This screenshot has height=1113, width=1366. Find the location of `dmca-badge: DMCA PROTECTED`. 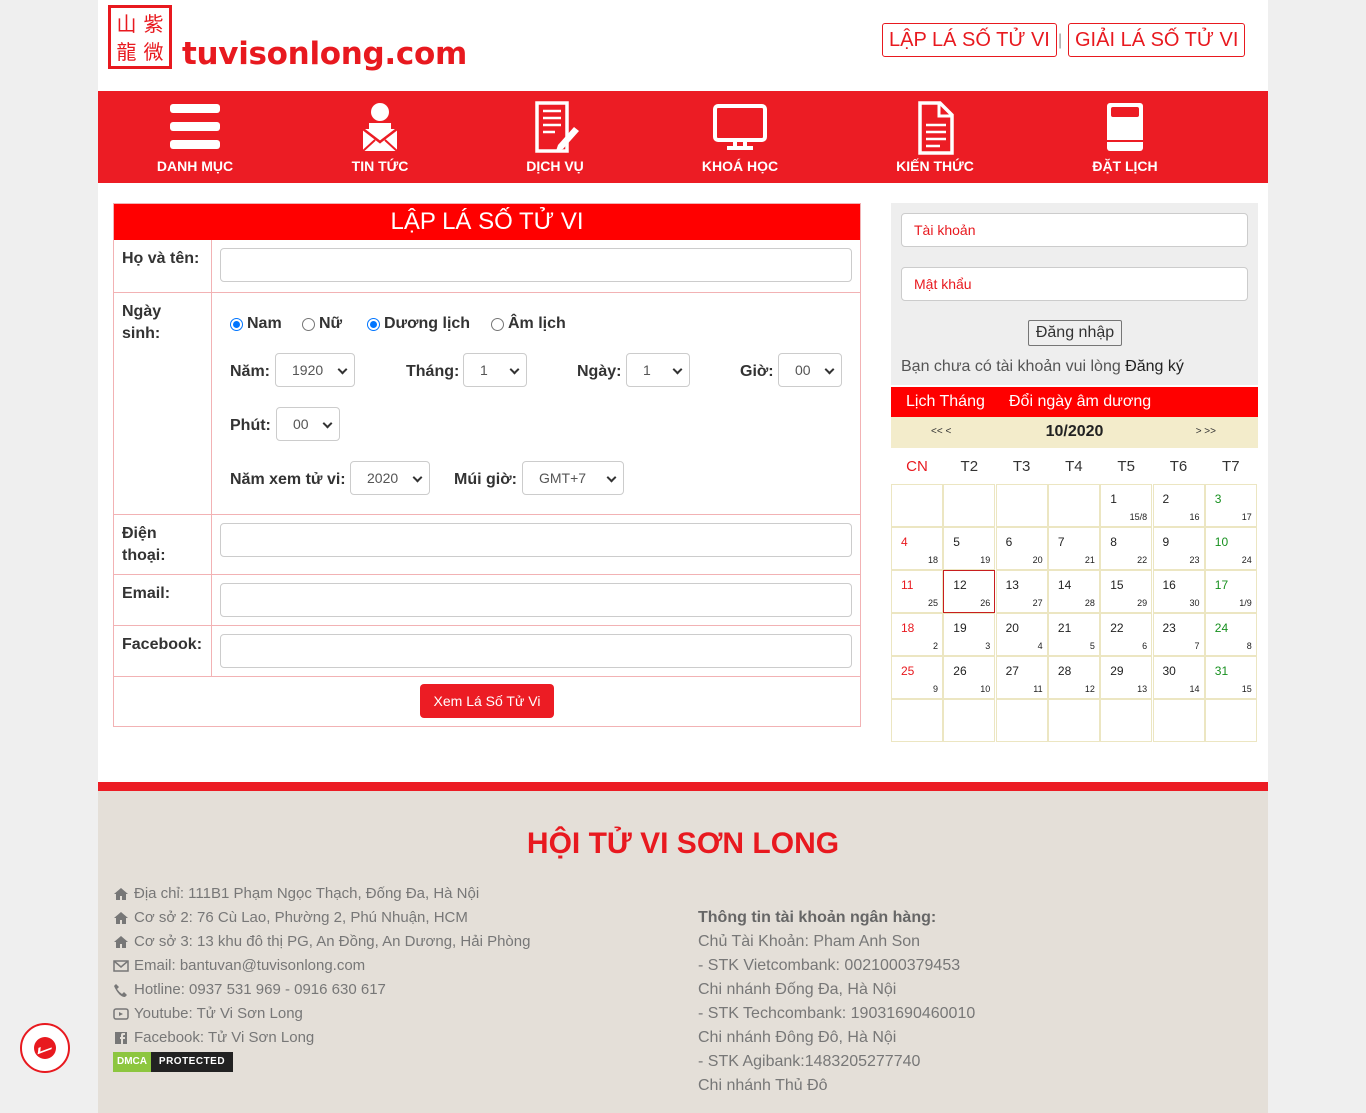

dmca-badge: DMCA PROTECTED is located at coordinates (173, 1062).